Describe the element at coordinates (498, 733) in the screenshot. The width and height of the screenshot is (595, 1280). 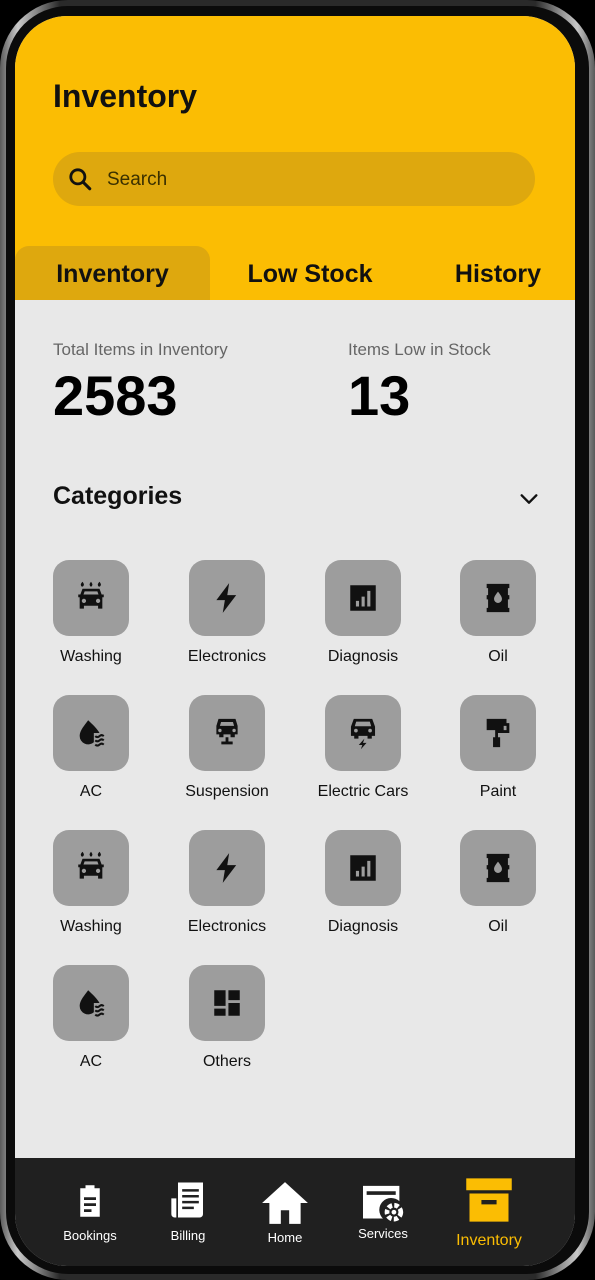
I see `paint-roller-icon` at that location.